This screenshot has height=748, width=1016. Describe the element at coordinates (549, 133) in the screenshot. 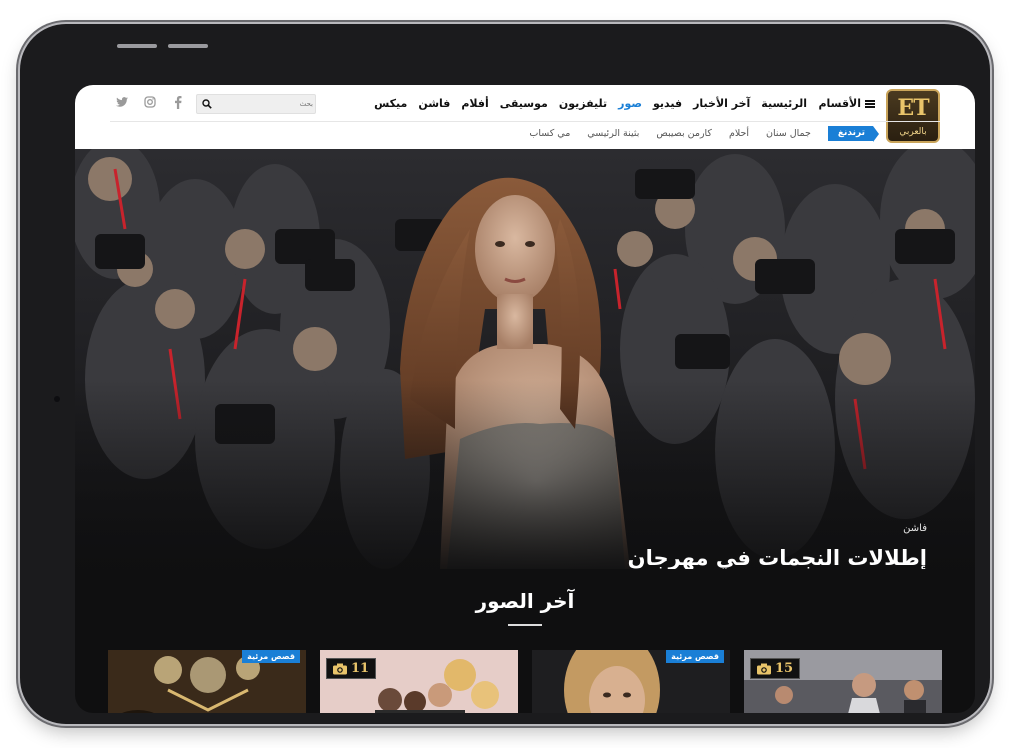

I see `trending-tag: مي كساب` at that location.